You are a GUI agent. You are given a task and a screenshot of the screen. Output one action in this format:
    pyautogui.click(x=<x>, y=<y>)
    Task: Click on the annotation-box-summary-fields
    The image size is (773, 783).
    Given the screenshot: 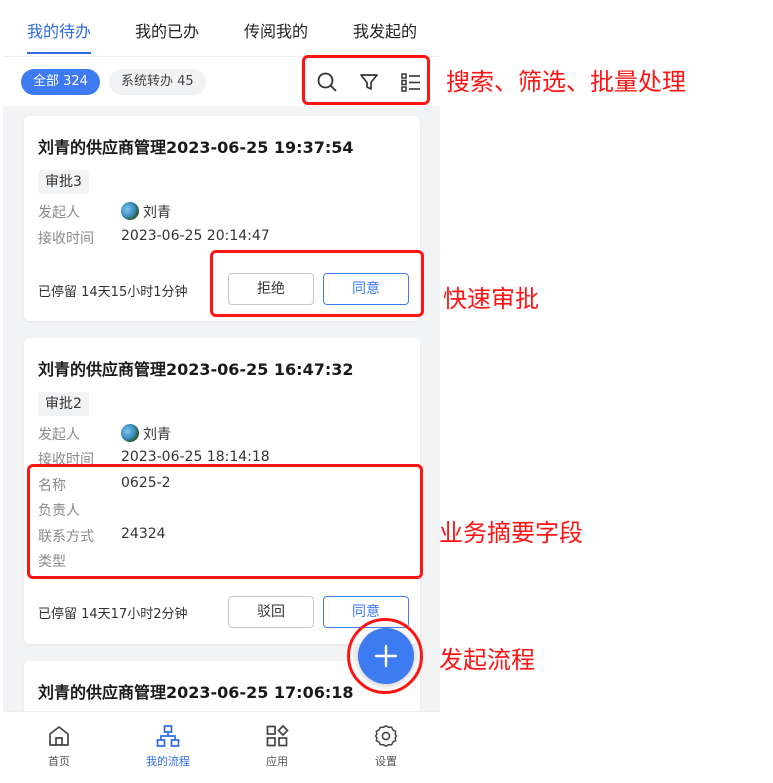 What is the action you would take?
    pyautogui.click(x=225, y=521)
    